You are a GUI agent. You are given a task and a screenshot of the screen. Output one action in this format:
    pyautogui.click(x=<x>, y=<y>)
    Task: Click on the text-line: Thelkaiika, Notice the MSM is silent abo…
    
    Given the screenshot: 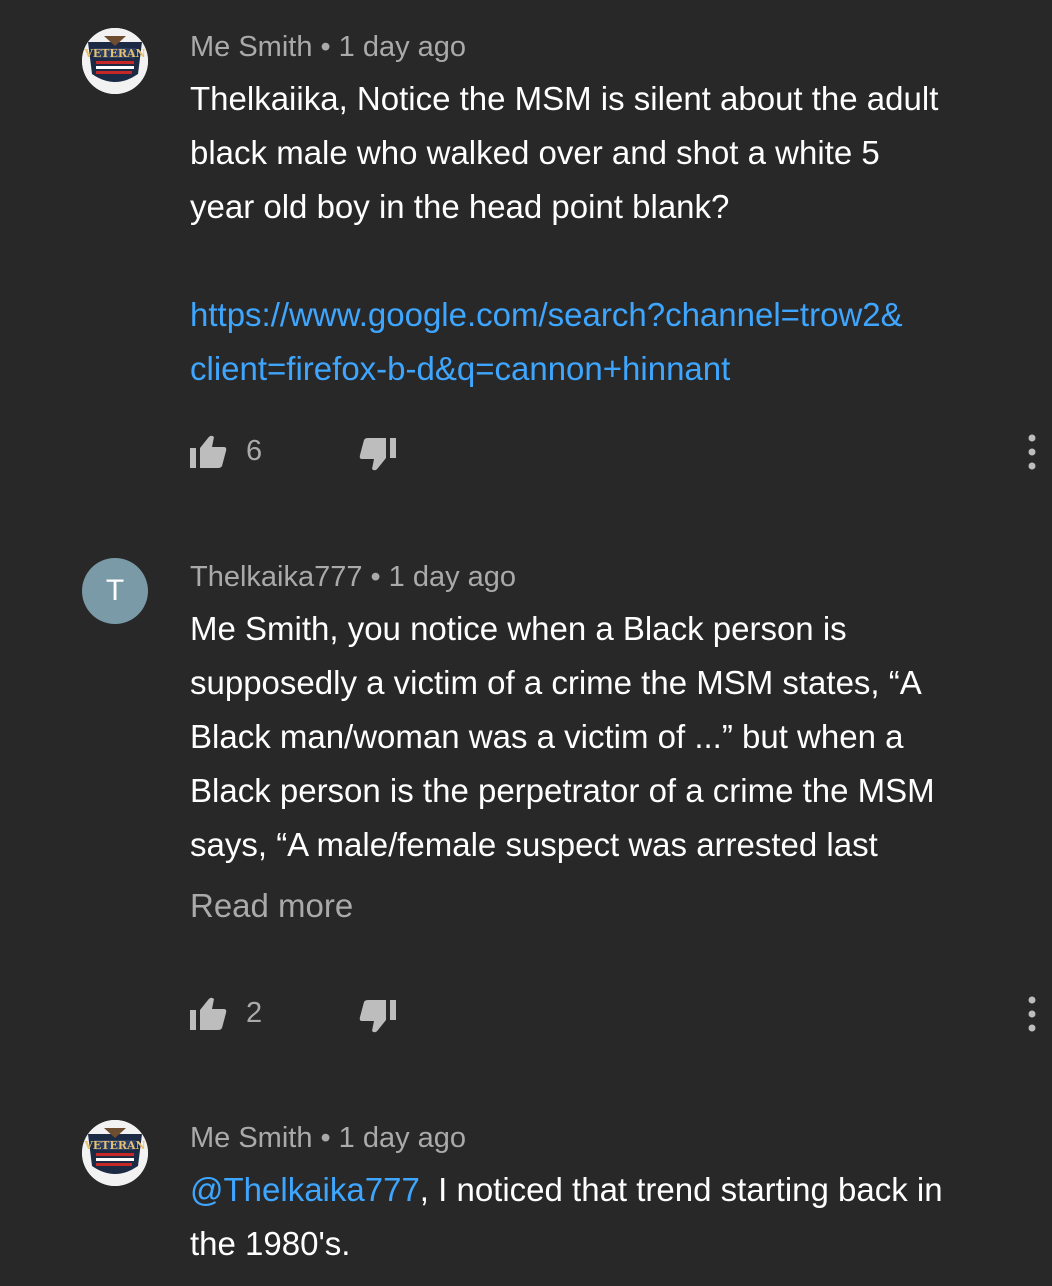 What is the action you would take?
    pyautogui.click(x=564, y=98)
    